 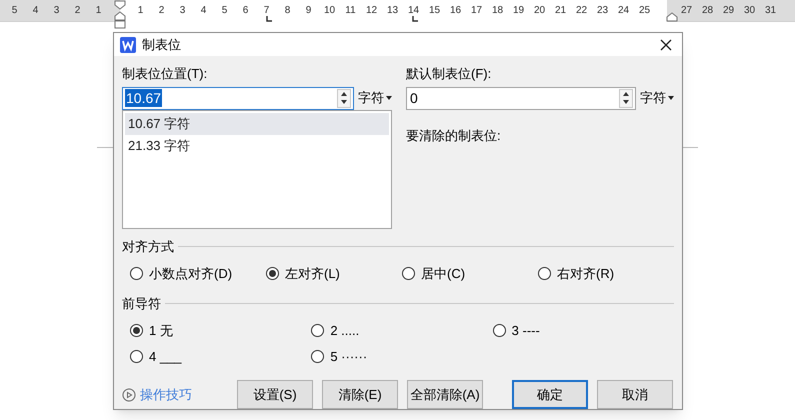 What do you see at coordinates (190, 274) in the screenshot?
I see `radio-label: 小数点对齐(D)` at bounding box center [190, 274].